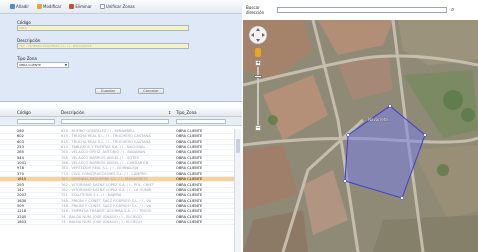 The width and height of the screenshot is (478, 252). I want to click on grid-scrollbar, so click(237, 190).